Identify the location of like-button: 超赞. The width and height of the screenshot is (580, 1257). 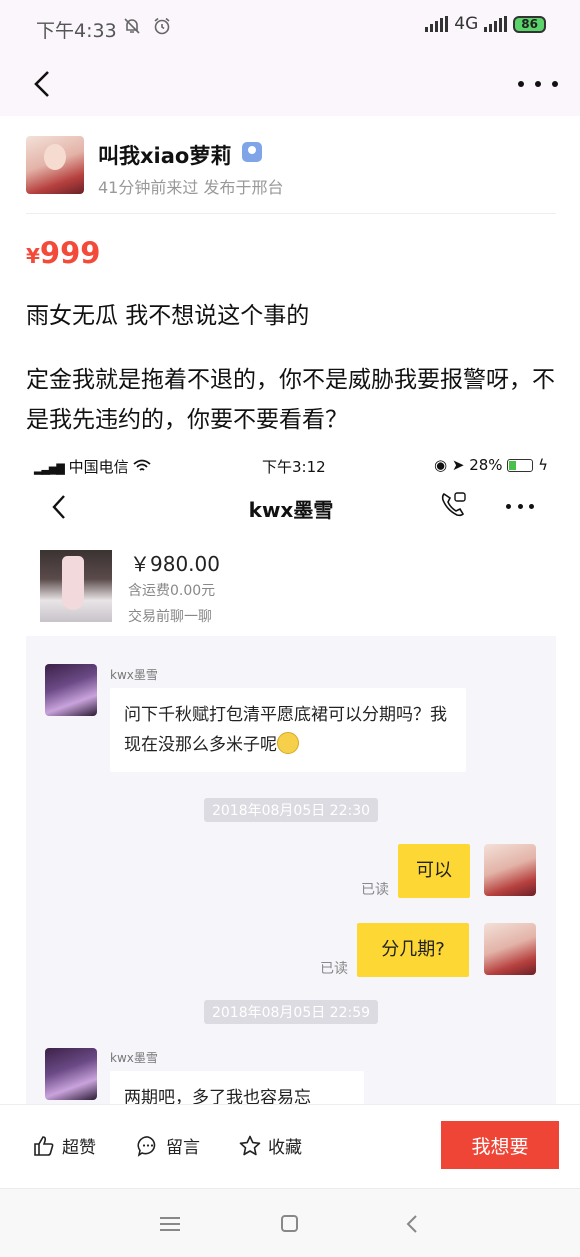
(64, 1145).